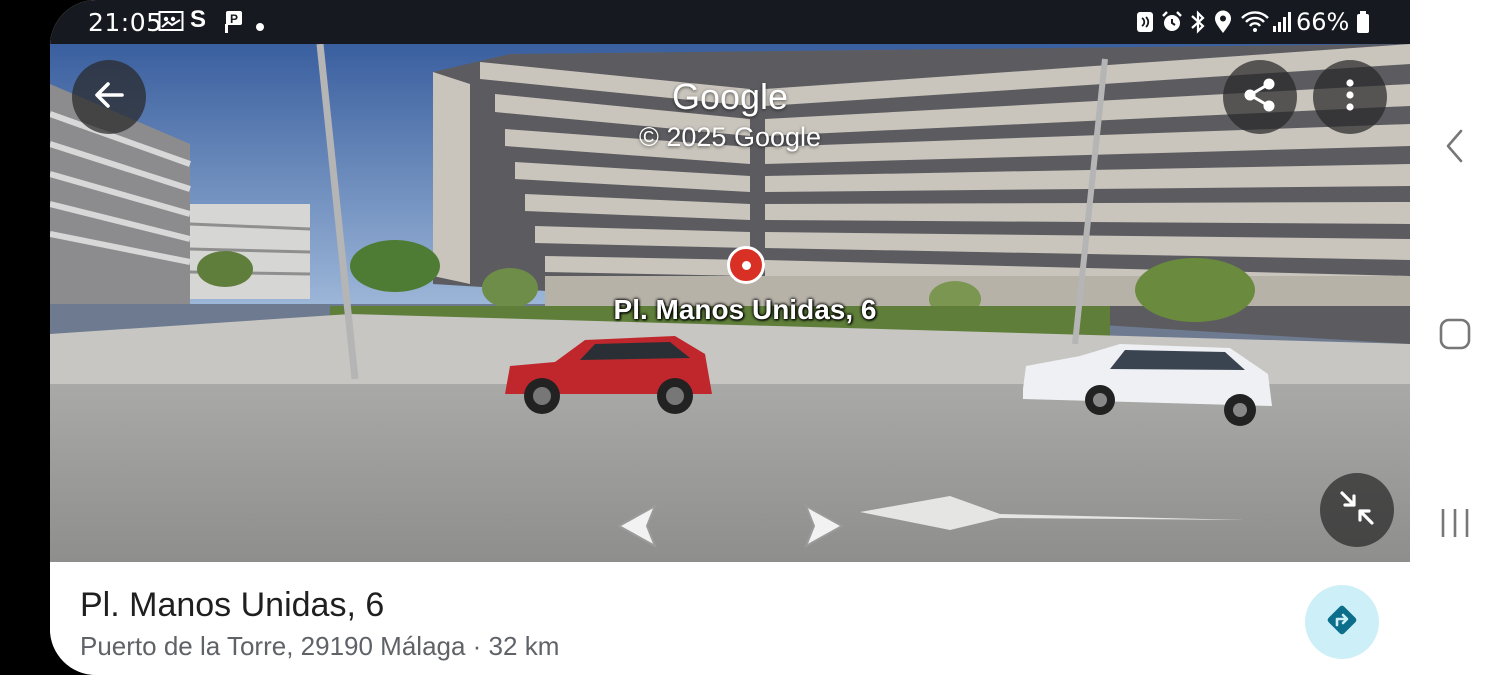 The width and height of the screenshot is (1500, 675). What do you see at coordinates (320, 646) in the screenshot?
I see `place-address: Puerto de la Torre, 29190 Málaga · 32 km` at bounding box center [320, 646].